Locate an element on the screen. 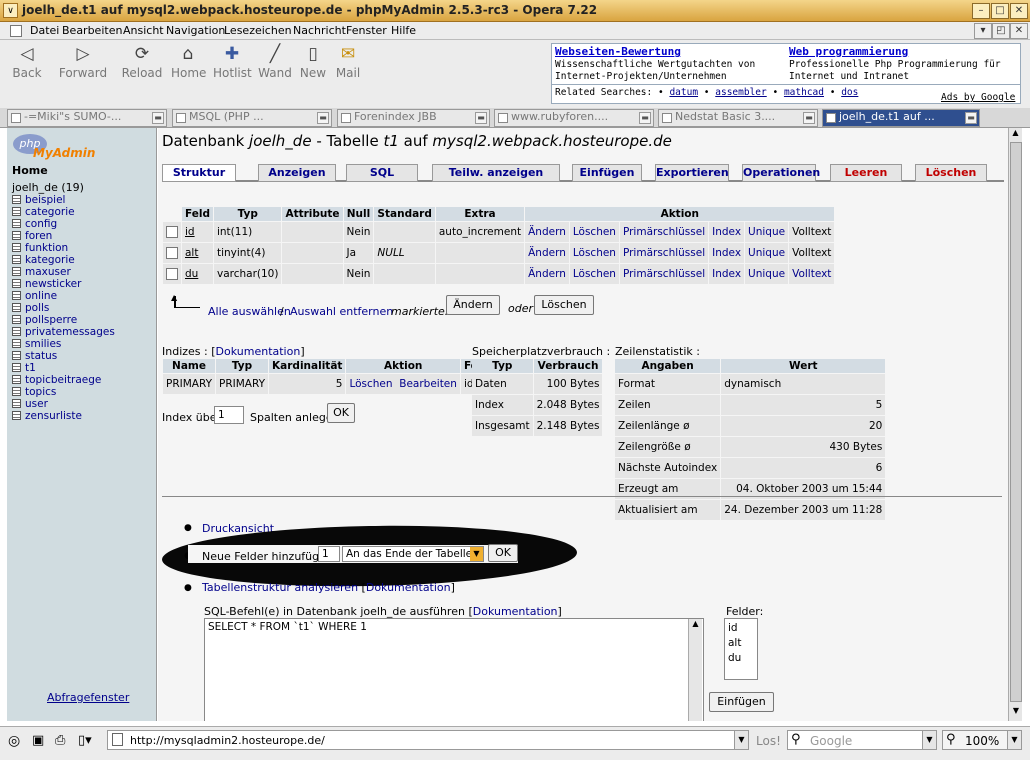 The width and height of the screenshot is (1030, 760). new-page-icon: ▯▾ is located at coordinates (85, 740).